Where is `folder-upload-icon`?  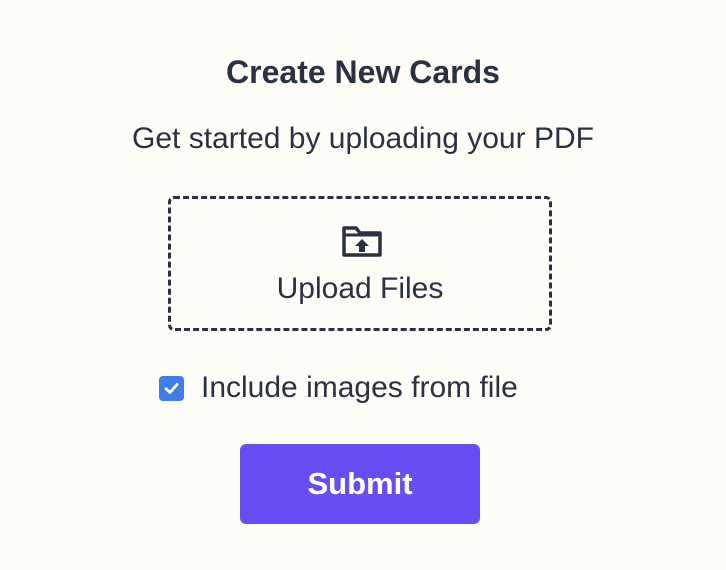
folder-upload-icon is located at coordinates (362, 241).